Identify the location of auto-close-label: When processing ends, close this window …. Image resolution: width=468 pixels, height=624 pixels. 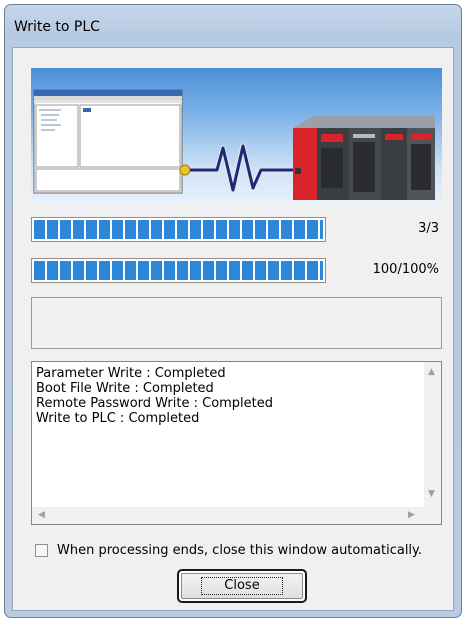
(240, 550).